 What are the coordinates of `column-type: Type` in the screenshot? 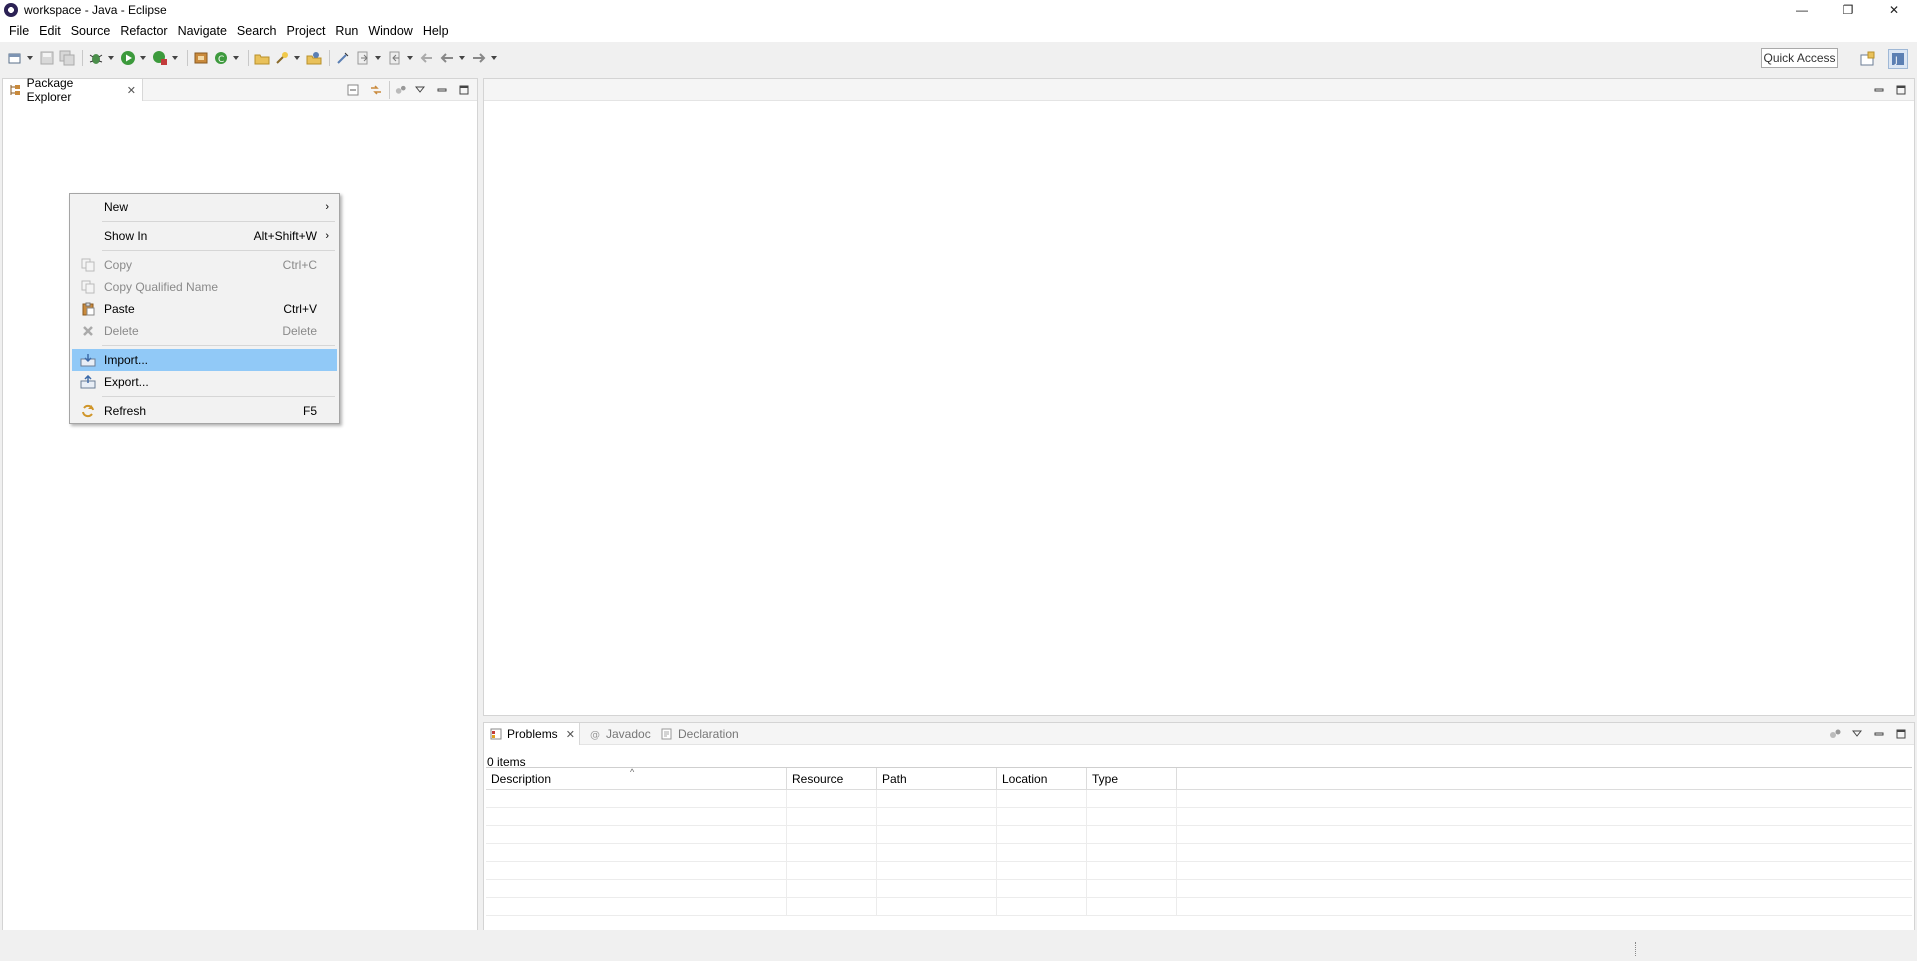 It's located at (1132, 779).